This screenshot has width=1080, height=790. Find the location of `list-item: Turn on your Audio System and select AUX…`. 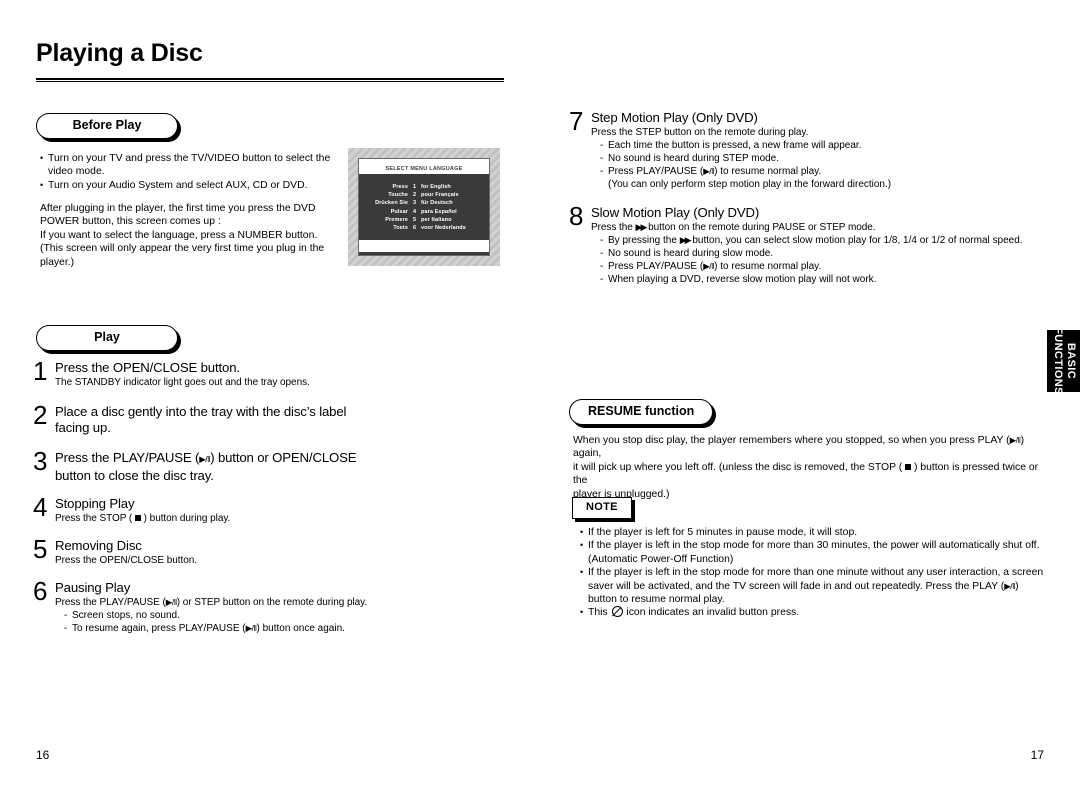

list-item: Turn on your Audio System and select AUX… is located at coordinates (190, 186).